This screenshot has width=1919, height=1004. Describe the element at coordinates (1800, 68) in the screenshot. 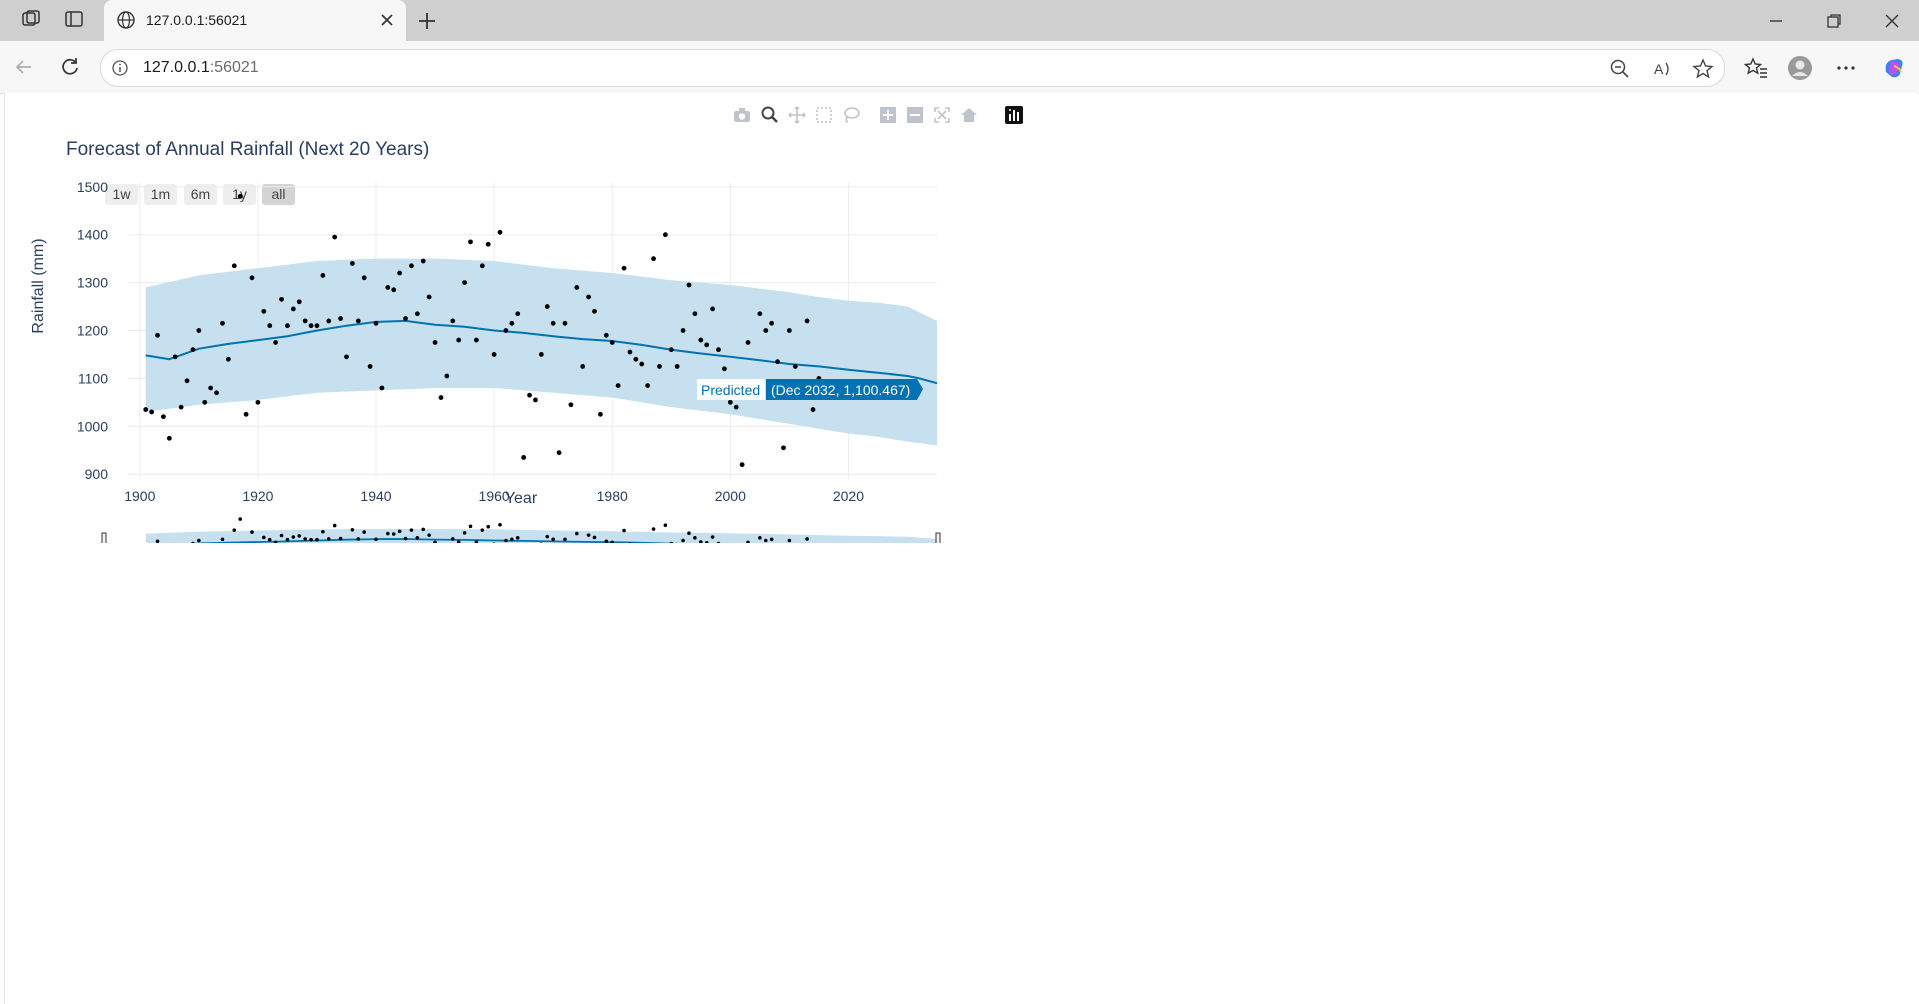

I see `profile-icon` at that location.